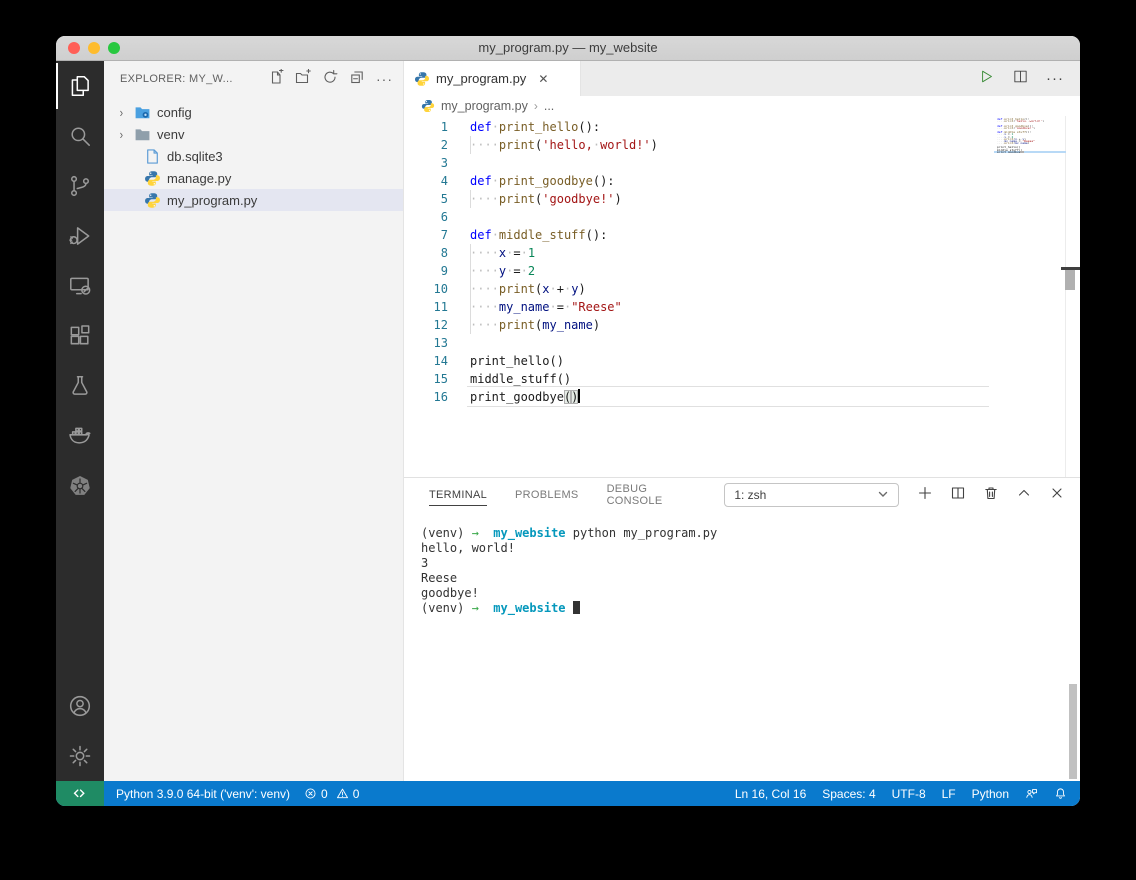 The height and width of the screenshot is (880, 1136). I want to click on file-row-manage.py: manage.py, so click(253, 178).